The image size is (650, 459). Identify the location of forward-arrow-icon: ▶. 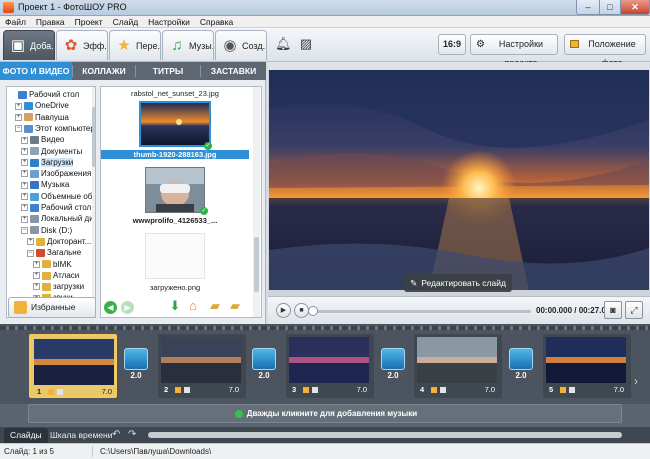
(127, 307).